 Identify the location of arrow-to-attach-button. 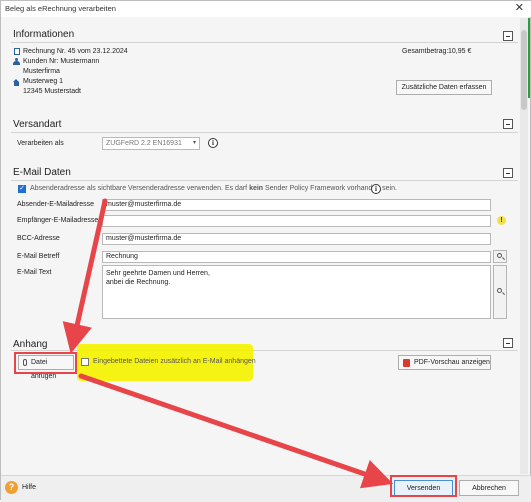
(85, 276).